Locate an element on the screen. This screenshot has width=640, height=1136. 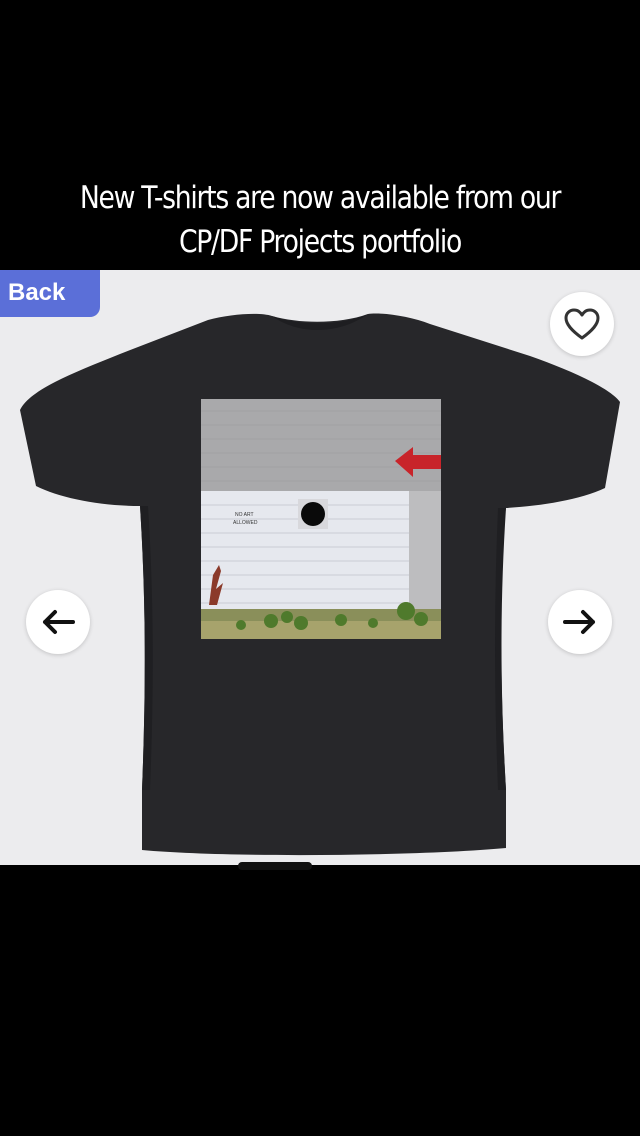
shirt-print-design: NO ART ALLOWED is located at coordinates (321, 519).